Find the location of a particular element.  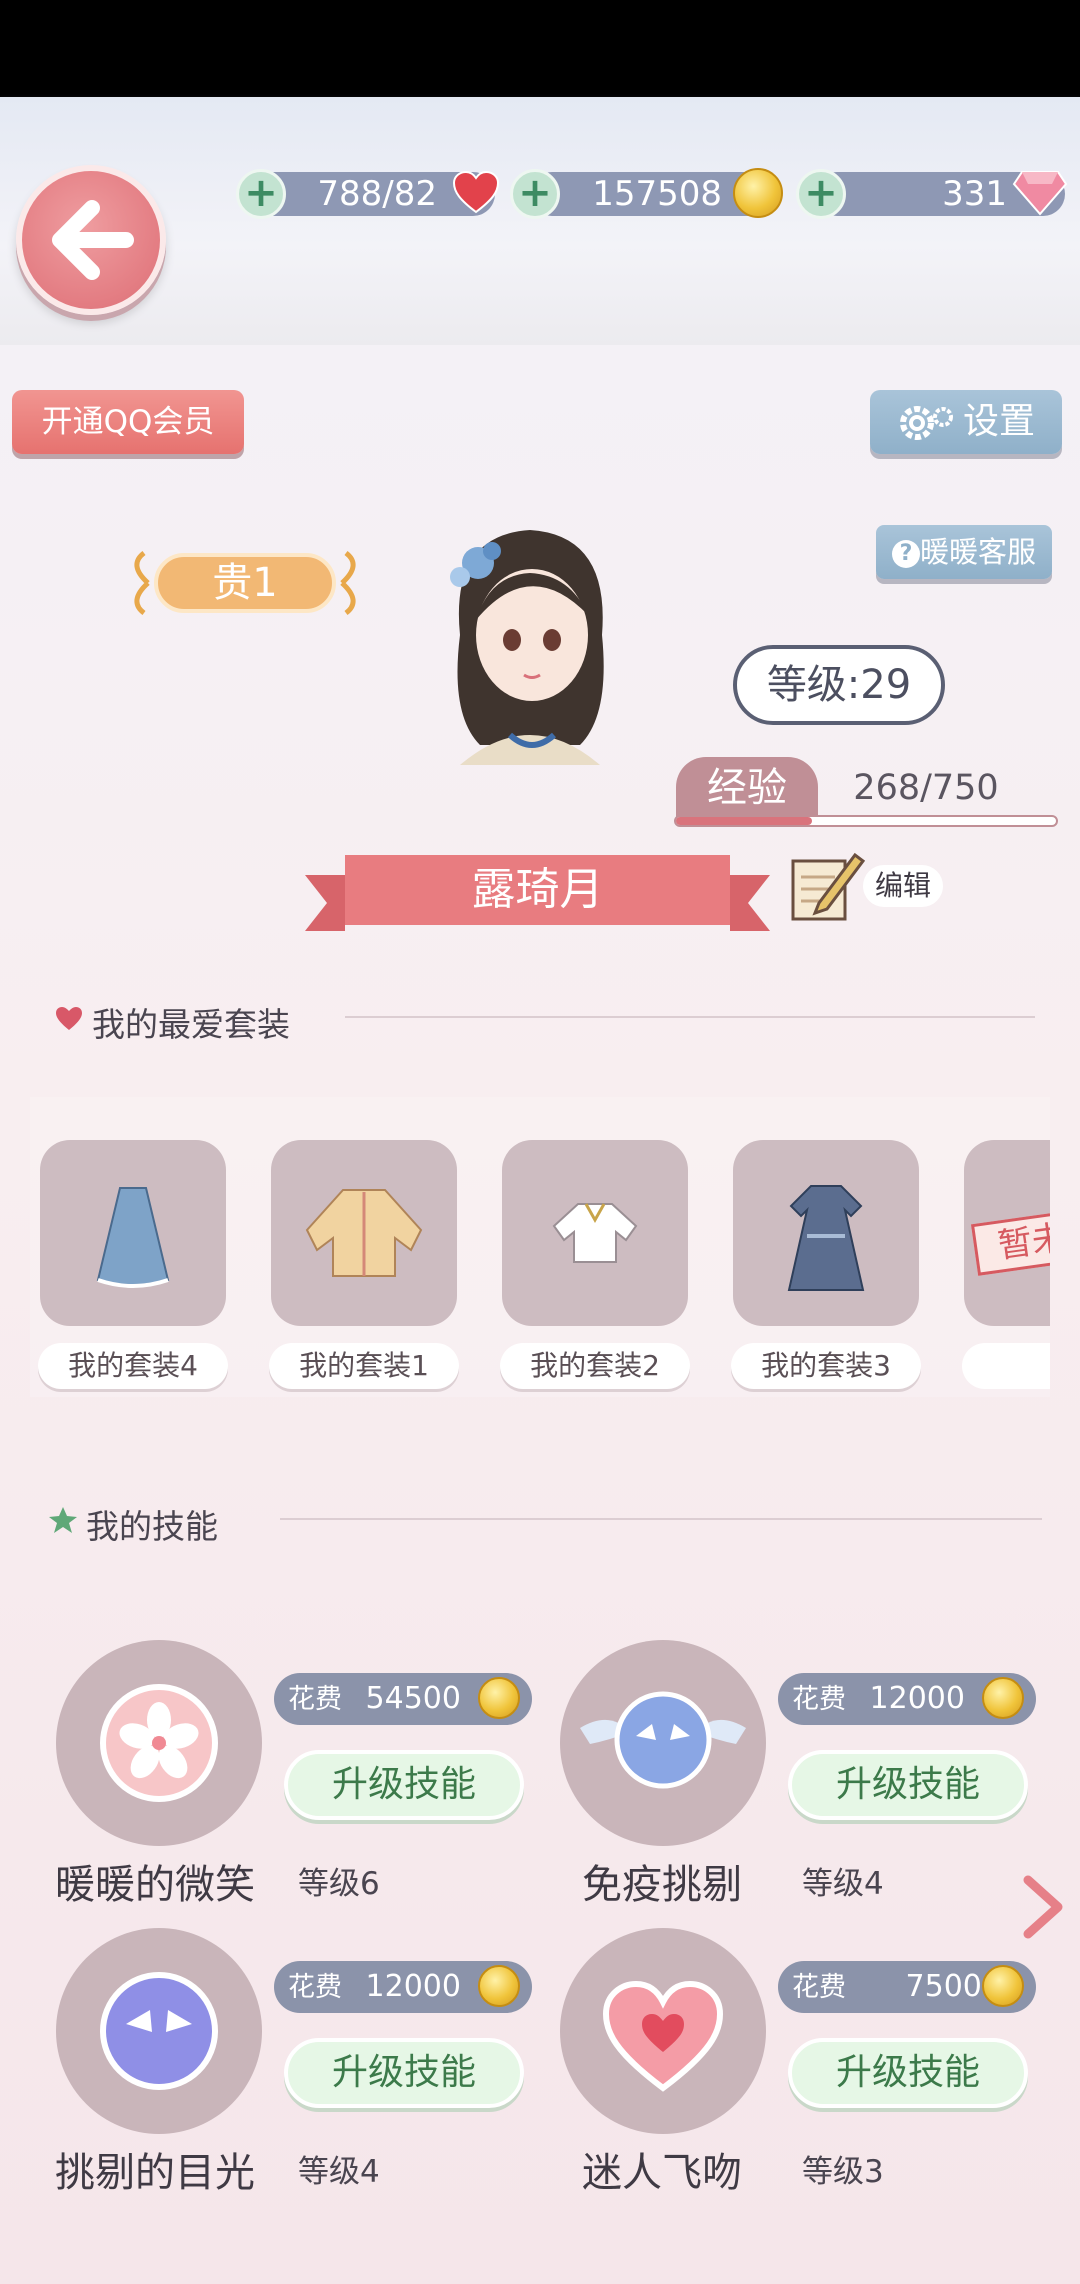

diamond-icon is located at coordinates (1040, 193).